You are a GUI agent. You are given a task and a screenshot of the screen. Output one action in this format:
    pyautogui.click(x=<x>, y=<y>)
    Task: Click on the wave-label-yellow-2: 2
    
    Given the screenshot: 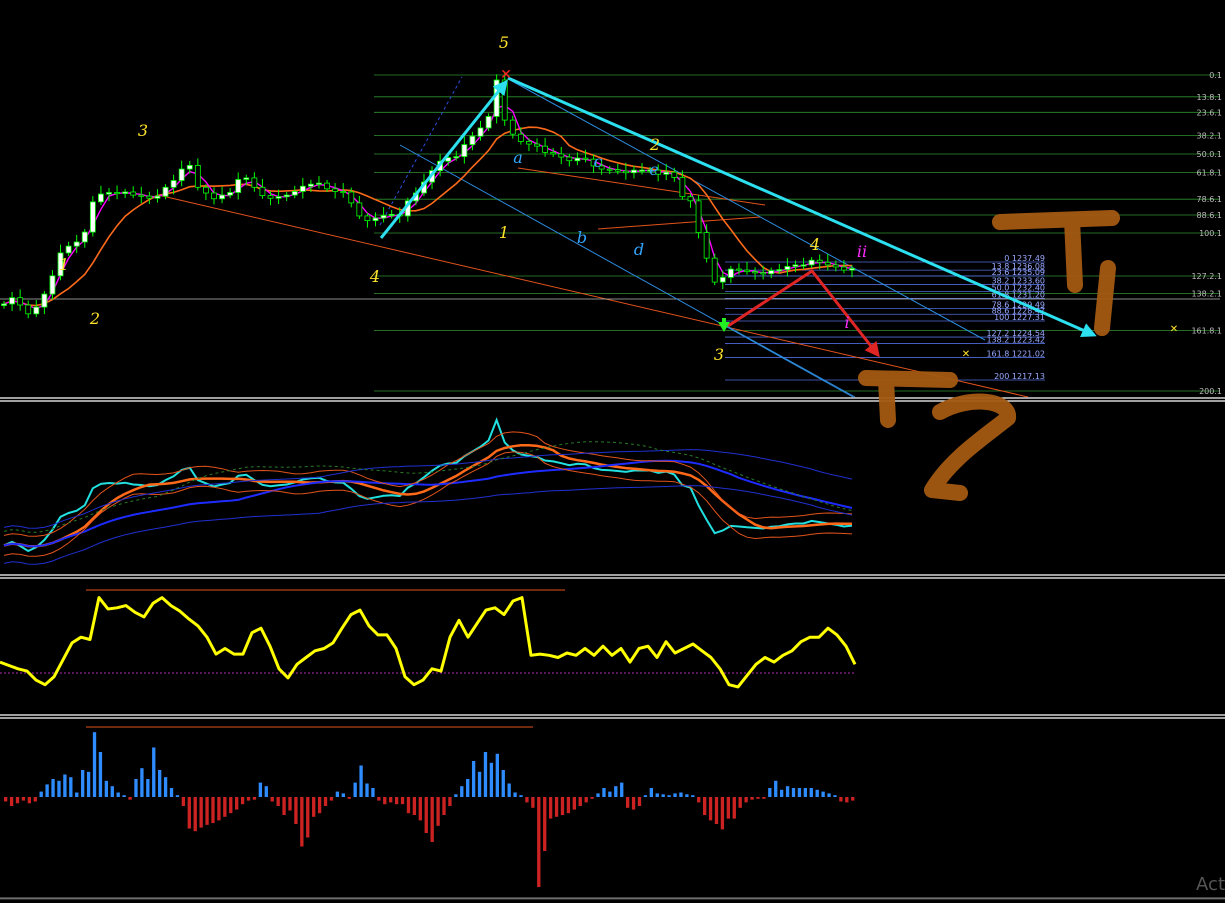 What is the action you would take?
    pyautogui.click(x=94, y=318)
    